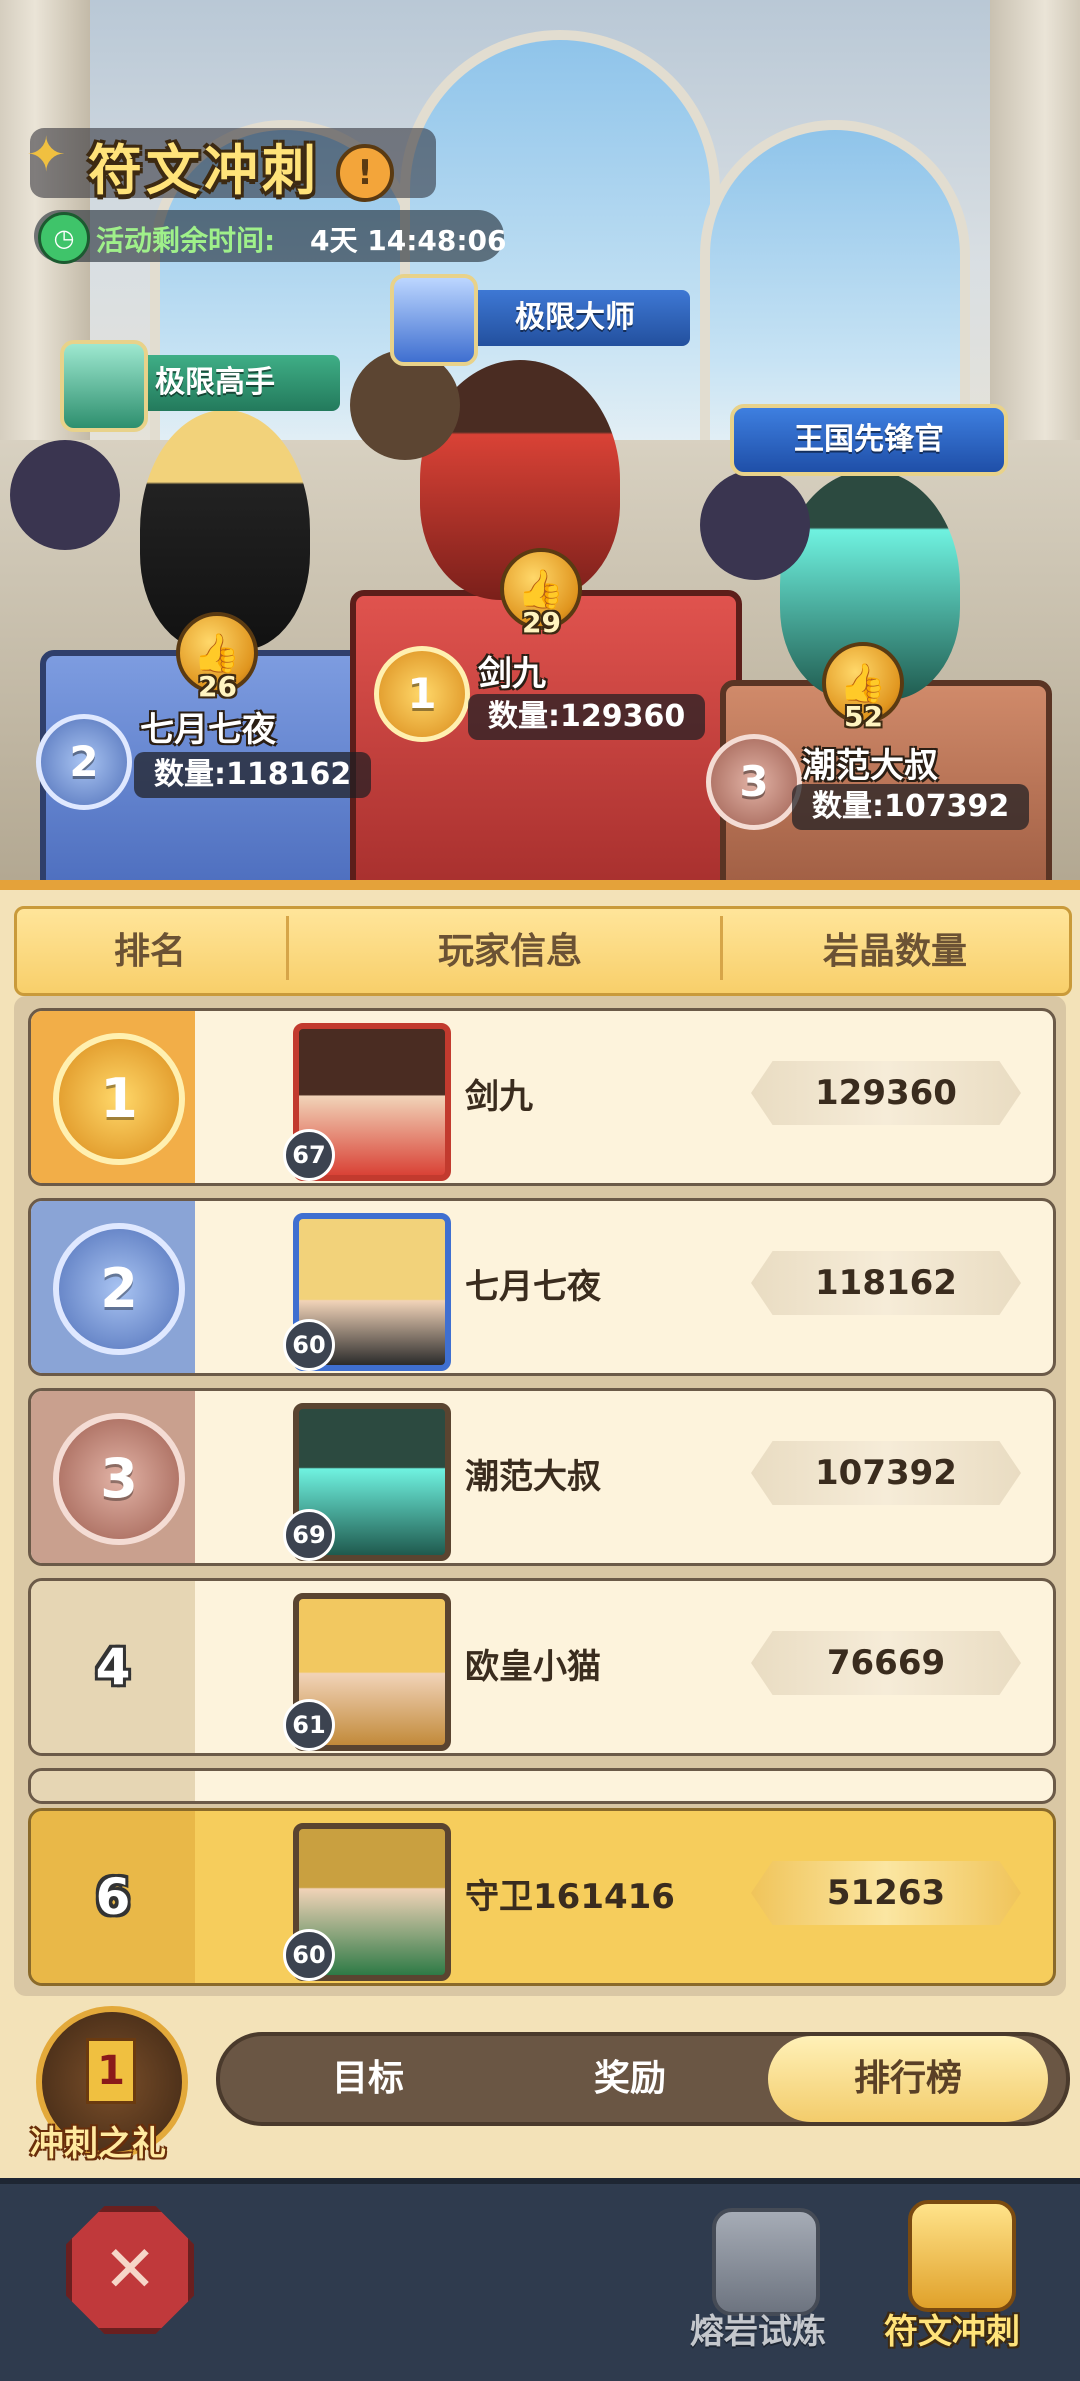  I want to click on podium-count-1: 数量:129360, so click(587, 717).